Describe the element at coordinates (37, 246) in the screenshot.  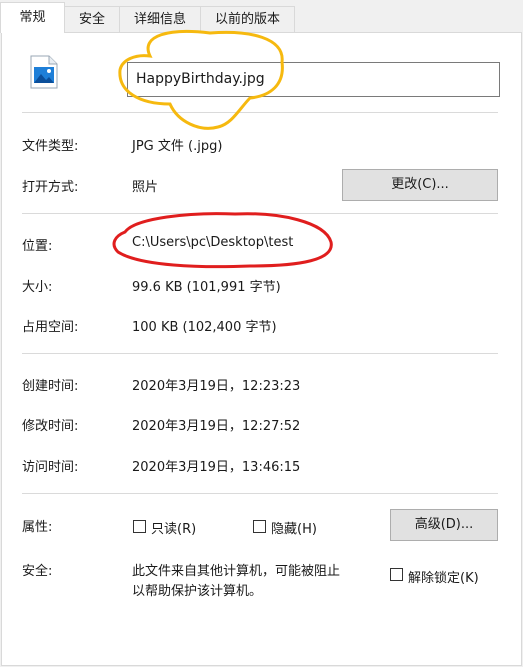
I see `location-label: 位置:` at that location.